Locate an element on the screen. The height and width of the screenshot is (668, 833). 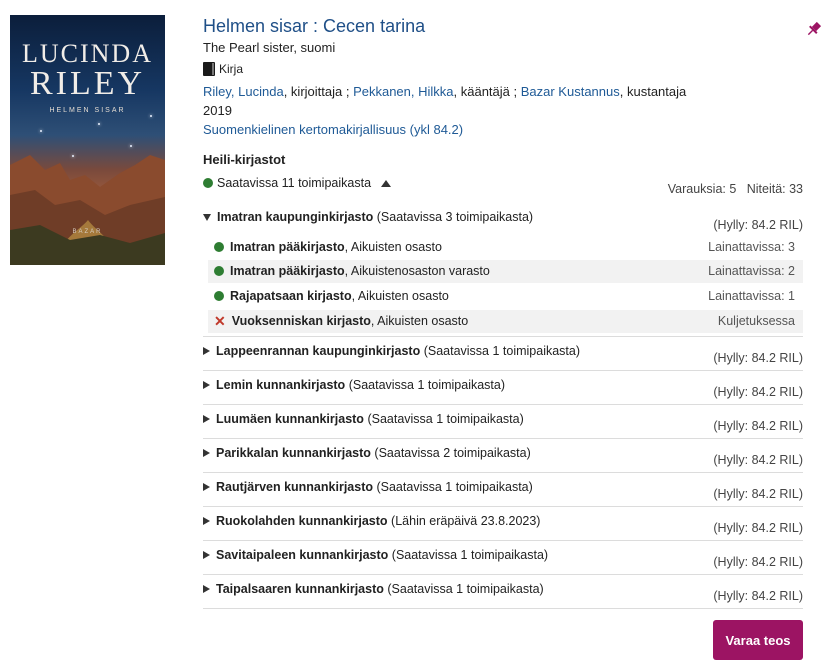
reserve-button: Varaa teos is located at coordinates (758, 640).